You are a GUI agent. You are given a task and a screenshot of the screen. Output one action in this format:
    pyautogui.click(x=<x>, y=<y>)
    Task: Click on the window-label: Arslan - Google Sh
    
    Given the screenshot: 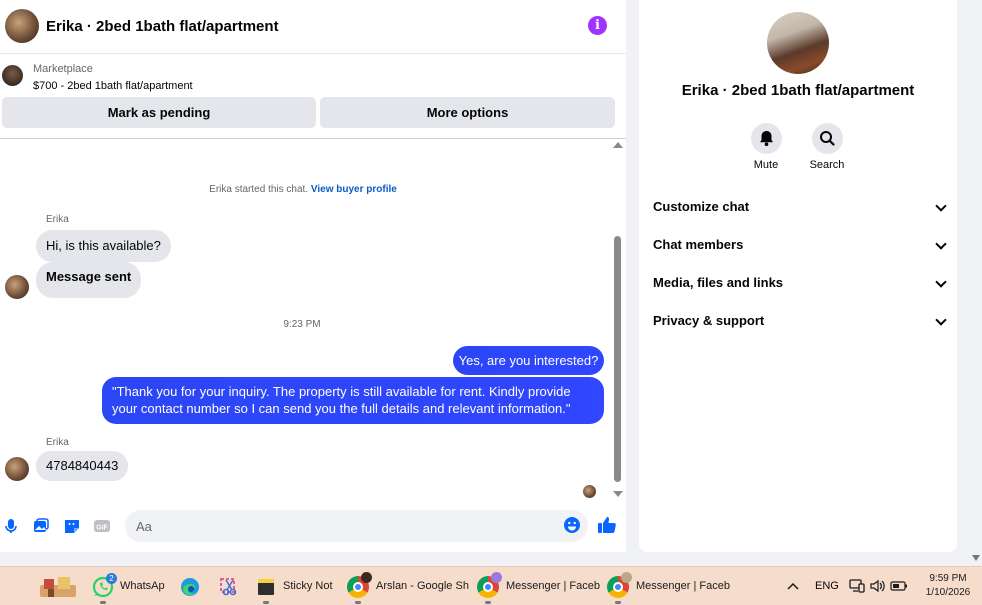 What is the action you would take?
    pyautogui.click(x=422, y=586)
    